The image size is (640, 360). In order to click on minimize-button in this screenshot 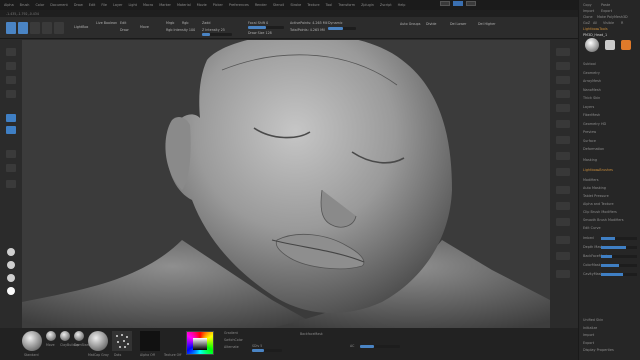, I will do `click(471, 3)`.